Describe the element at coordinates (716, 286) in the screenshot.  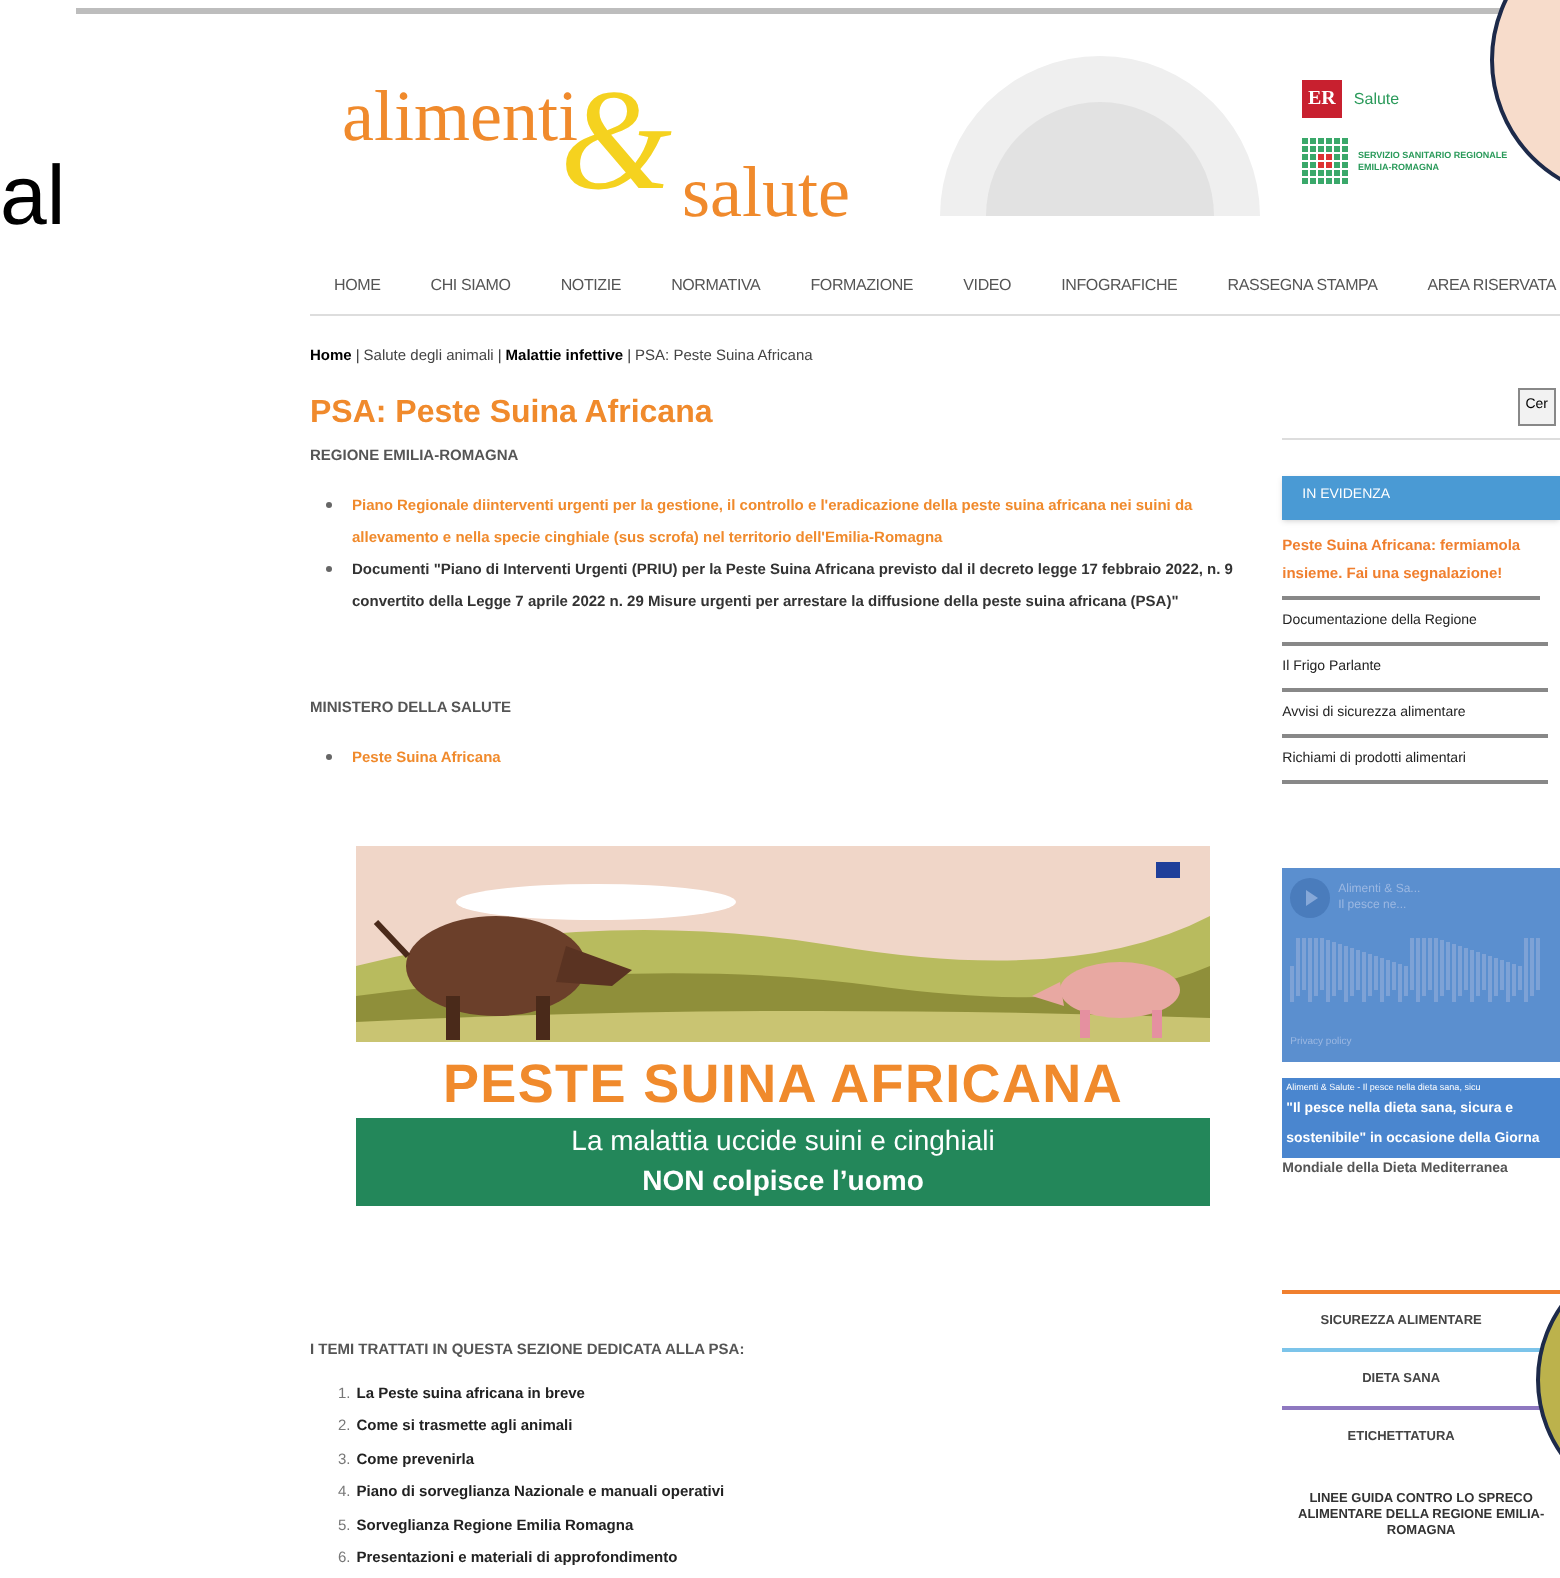
I see `nav-link: NORMATIVA` at that location.